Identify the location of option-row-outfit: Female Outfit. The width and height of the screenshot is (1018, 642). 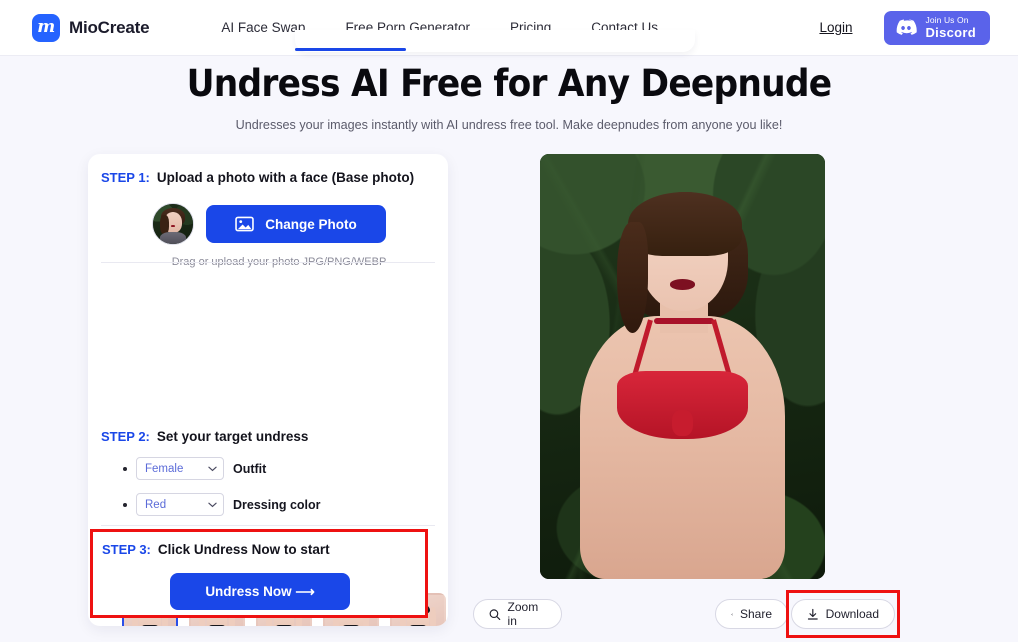
(268, 468).